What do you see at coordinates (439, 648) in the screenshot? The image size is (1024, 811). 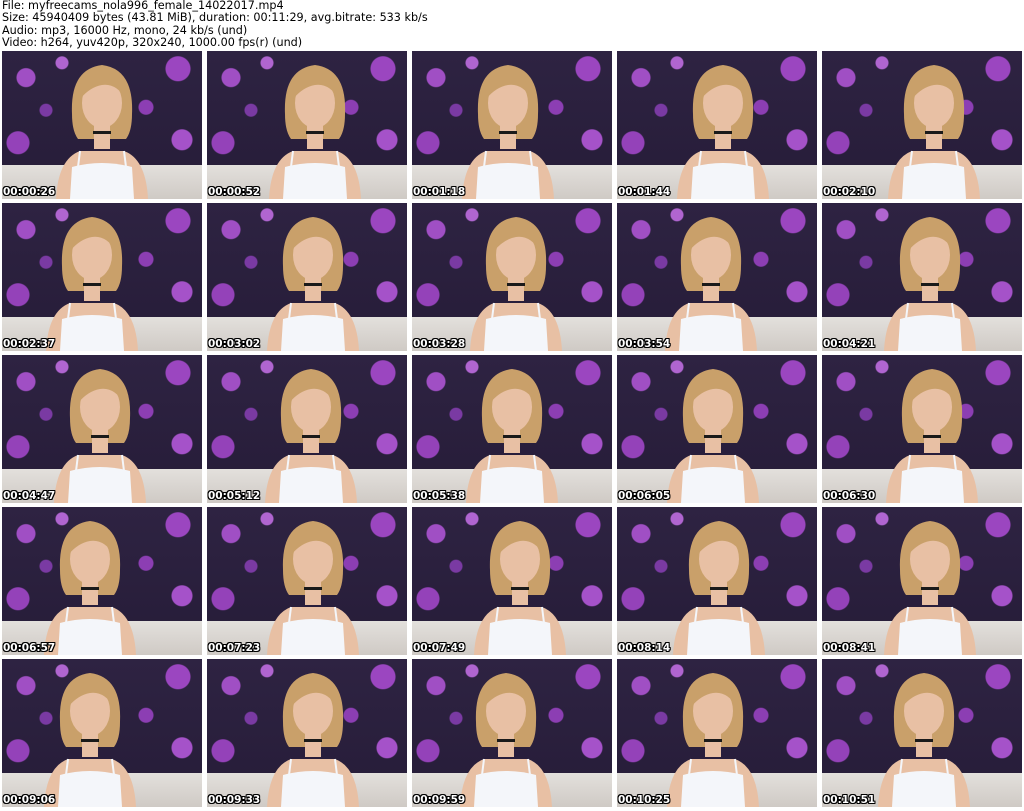 I see `thumbnail-timestamp: 00:07:49` at bounding box center [439, 648].